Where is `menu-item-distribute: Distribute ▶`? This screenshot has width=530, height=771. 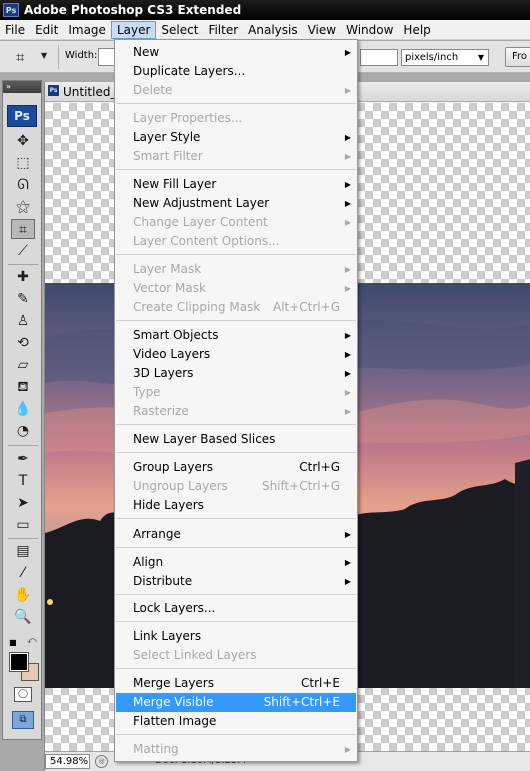 menu-item-distribute: Distribute ▶ is located at coordinates (236, 581).